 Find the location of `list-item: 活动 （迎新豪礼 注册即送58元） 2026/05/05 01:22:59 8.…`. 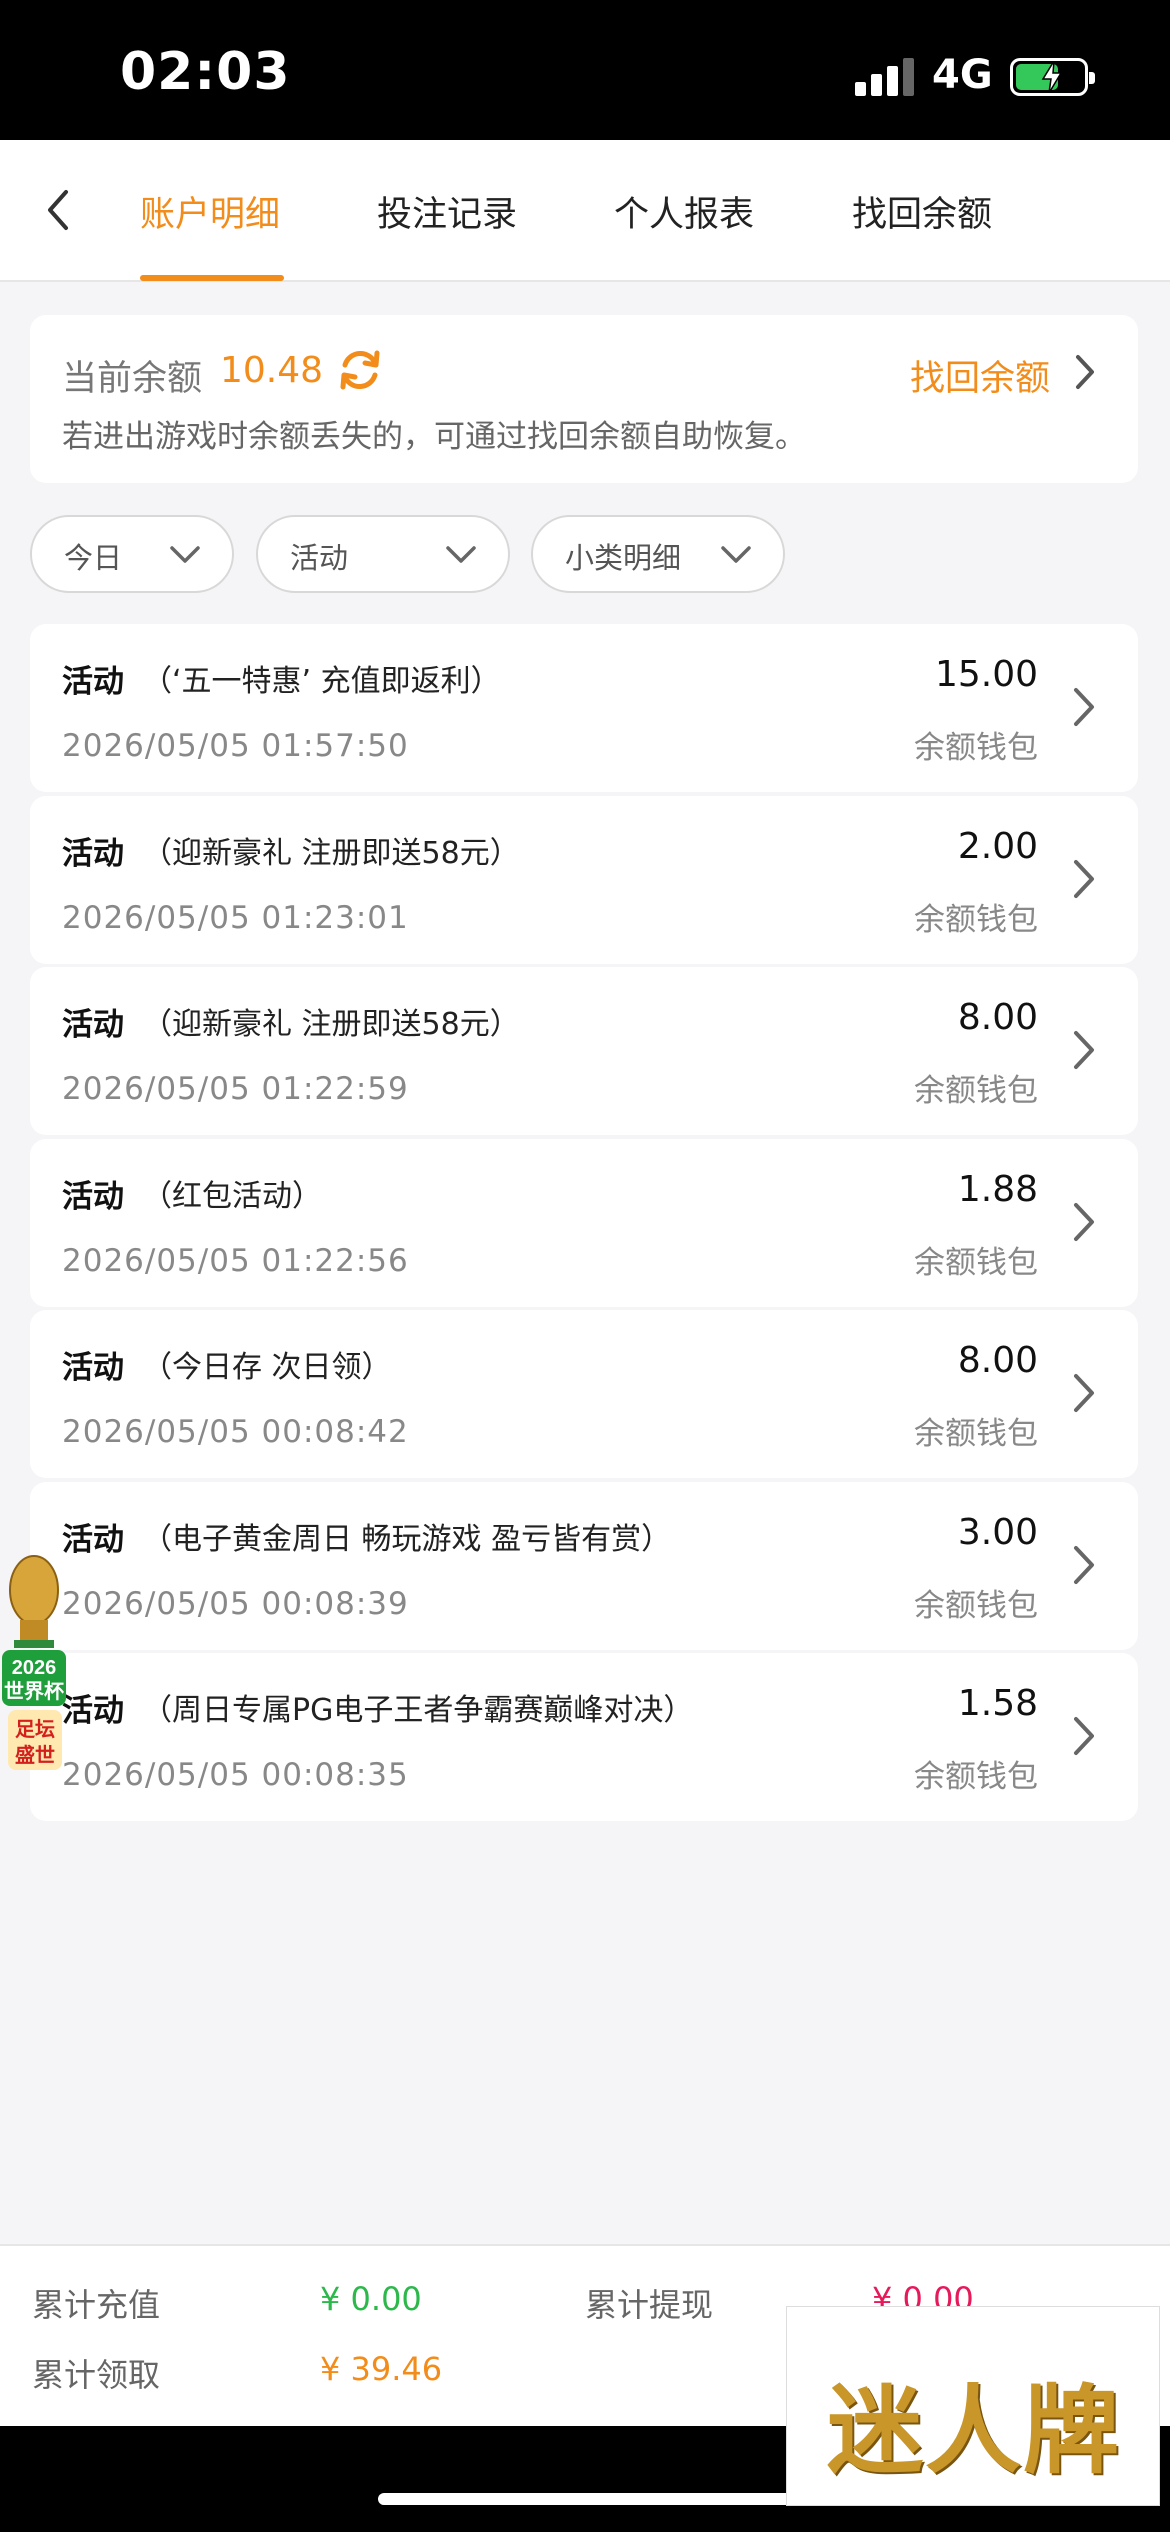

list-item: 活动 （迎新豪礼 注册即送58元） 2026/05/05 01:22:59 8.… is located at coordinates (584, 1051).